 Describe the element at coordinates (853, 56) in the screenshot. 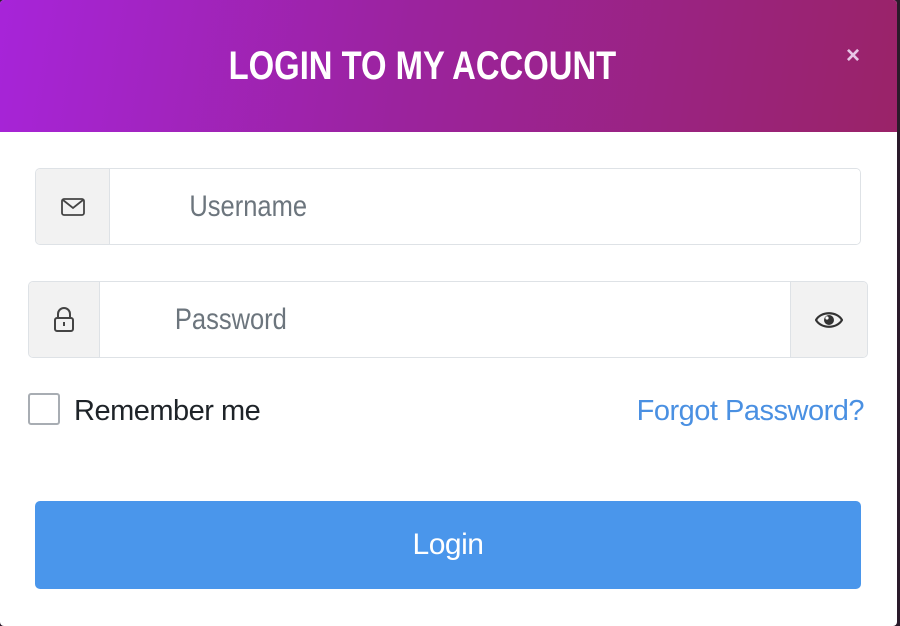

I see `close-button: ×` at that location.